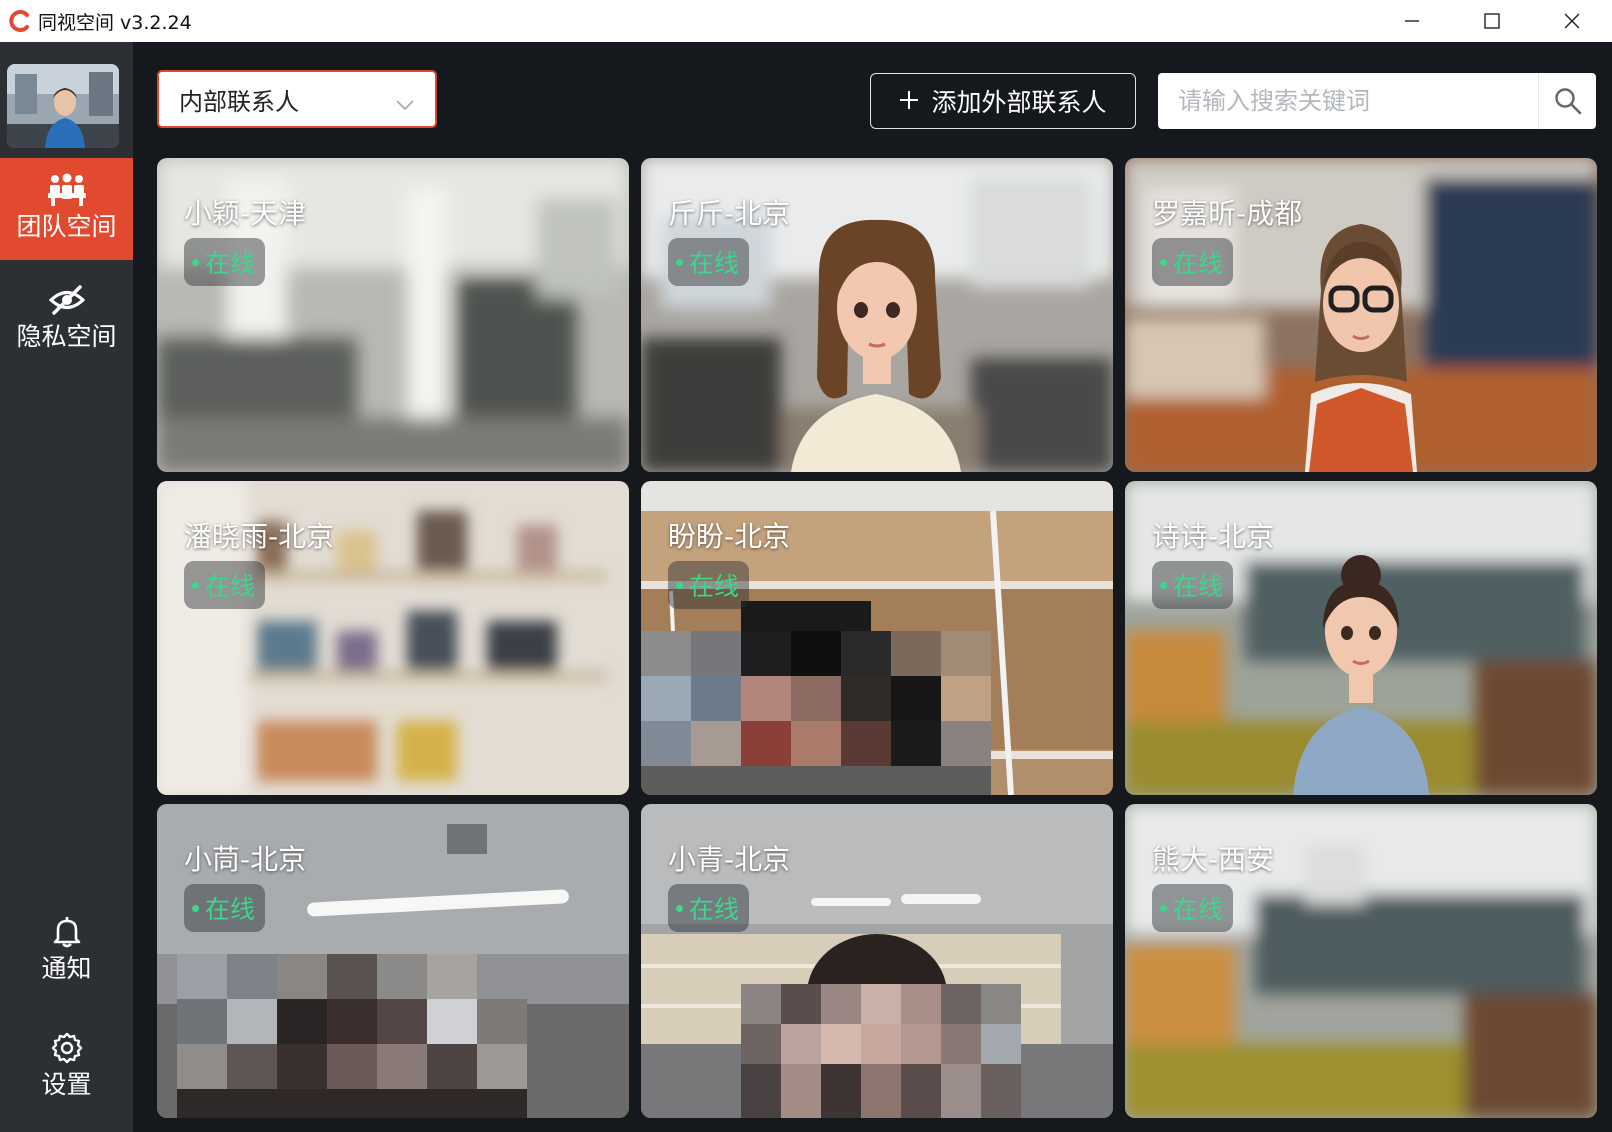  I want to click on minimize-icon, so click(1412, 21).